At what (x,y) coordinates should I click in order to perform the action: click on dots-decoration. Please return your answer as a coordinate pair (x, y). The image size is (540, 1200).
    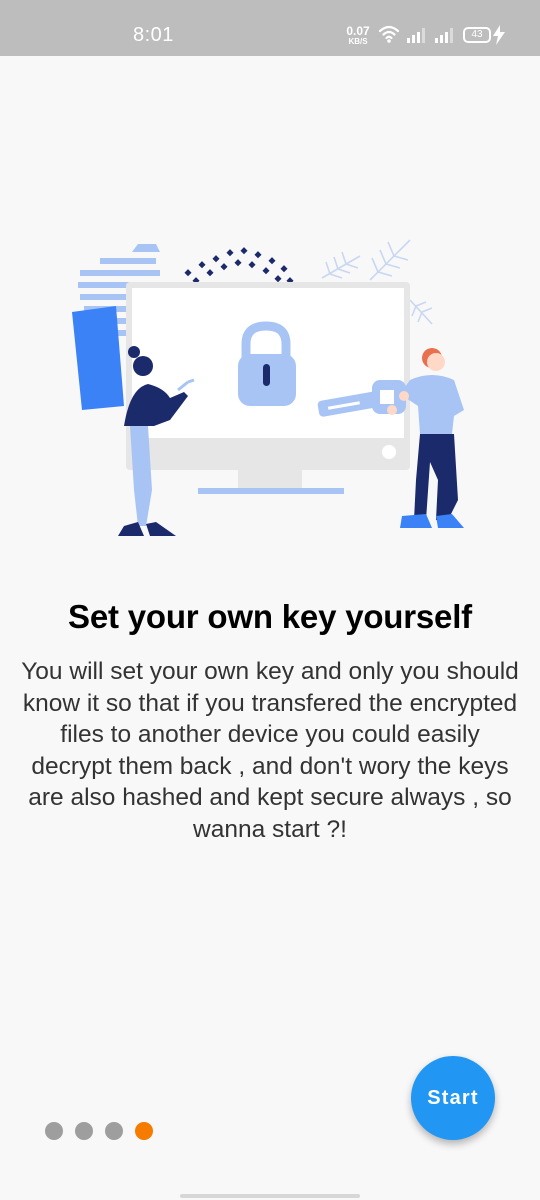
    Looking at the image, I should click on (239, 266).